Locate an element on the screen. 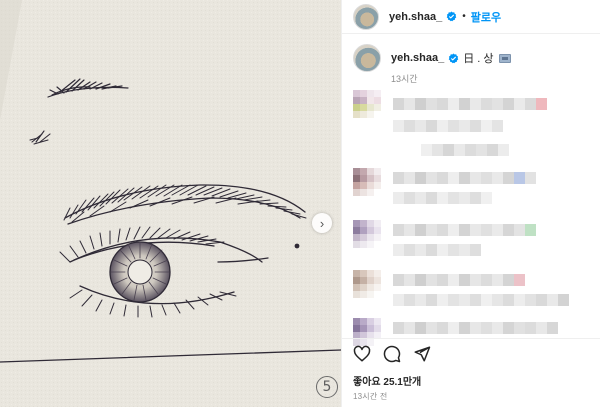  caption-author-avatar is located at coordinates (367, 58).